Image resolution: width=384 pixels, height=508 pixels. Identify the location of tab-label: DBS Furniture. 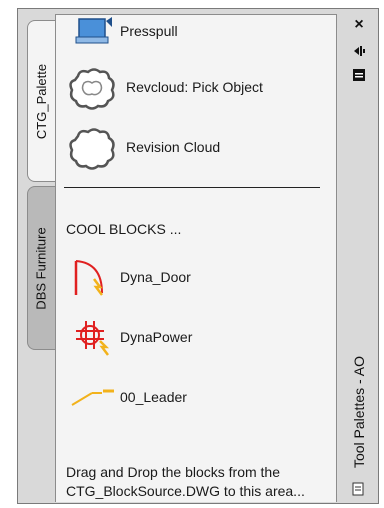
(41, 268).